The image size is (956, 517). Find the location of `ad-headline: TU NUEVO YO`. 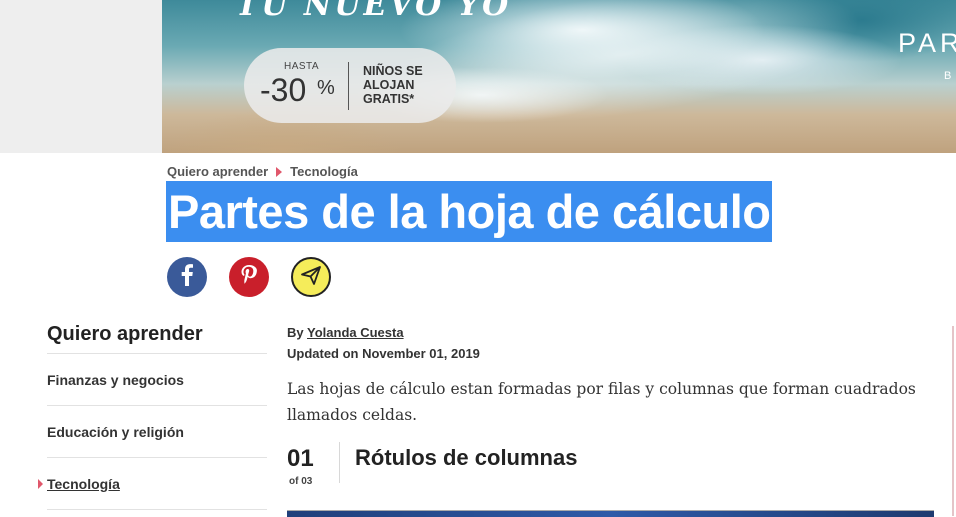

ad-headline: TU NUEVO YO is located at coordinates (374, 11).